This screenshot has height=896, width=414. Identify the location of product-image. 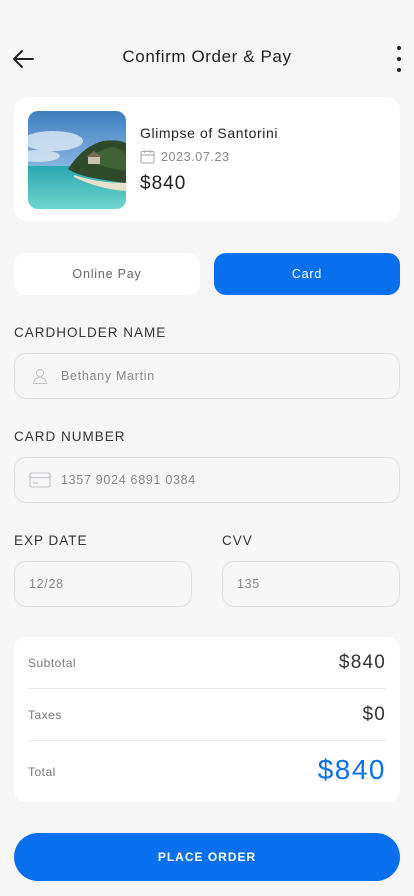
(77, 160).